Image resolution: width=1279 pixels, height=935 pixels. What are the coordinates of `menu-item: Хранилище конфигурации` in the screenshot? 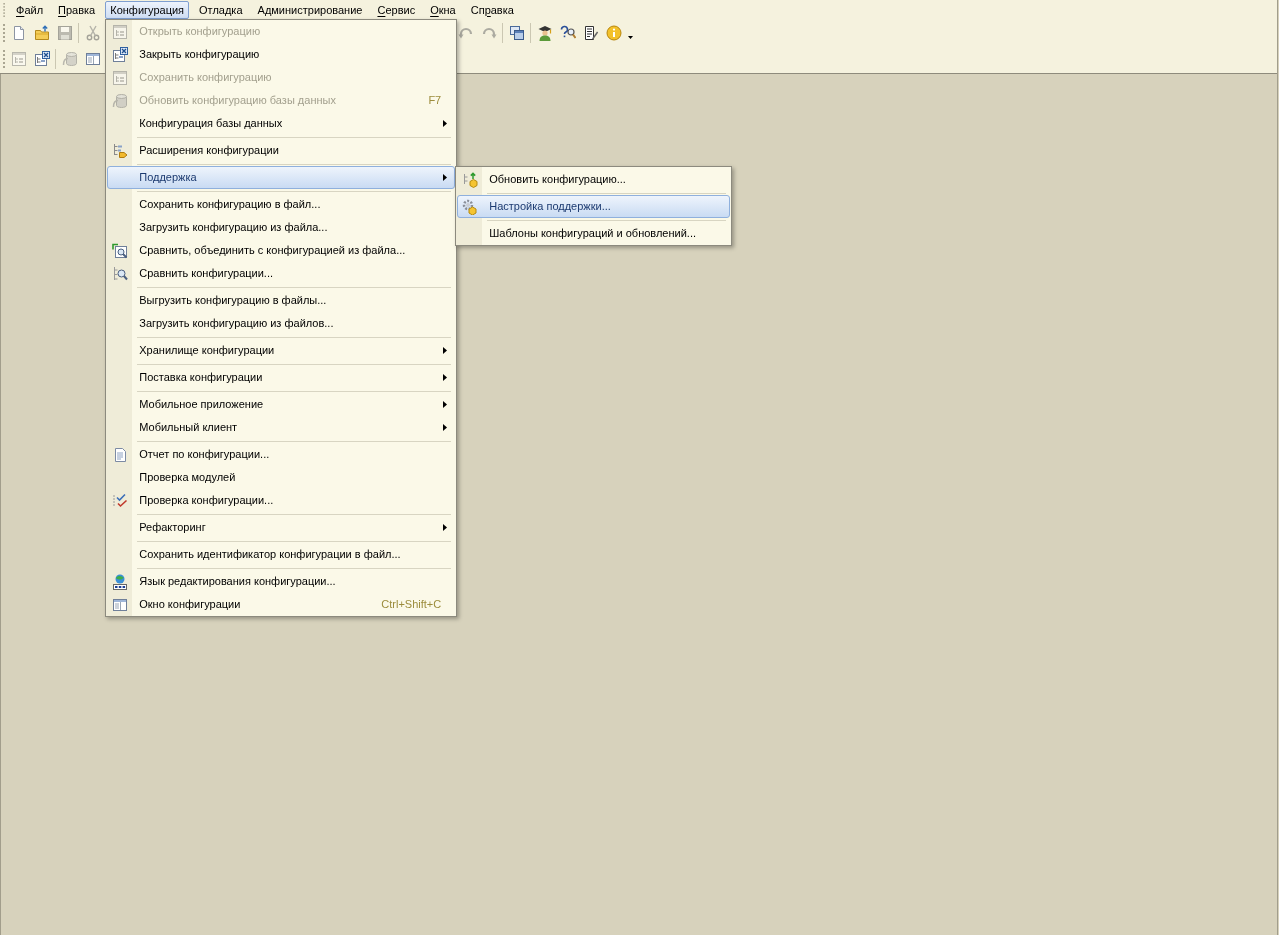 It's located at (281, 350).